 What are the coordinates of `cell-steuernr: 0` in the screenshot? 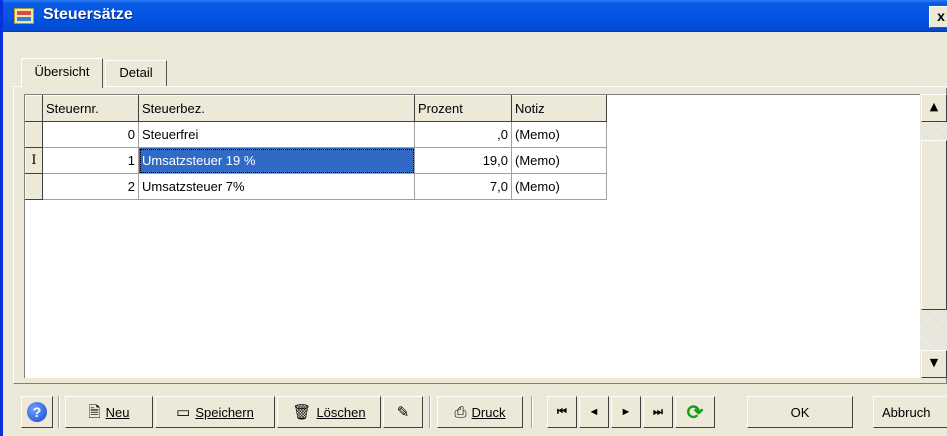 It's located at (90, 134).